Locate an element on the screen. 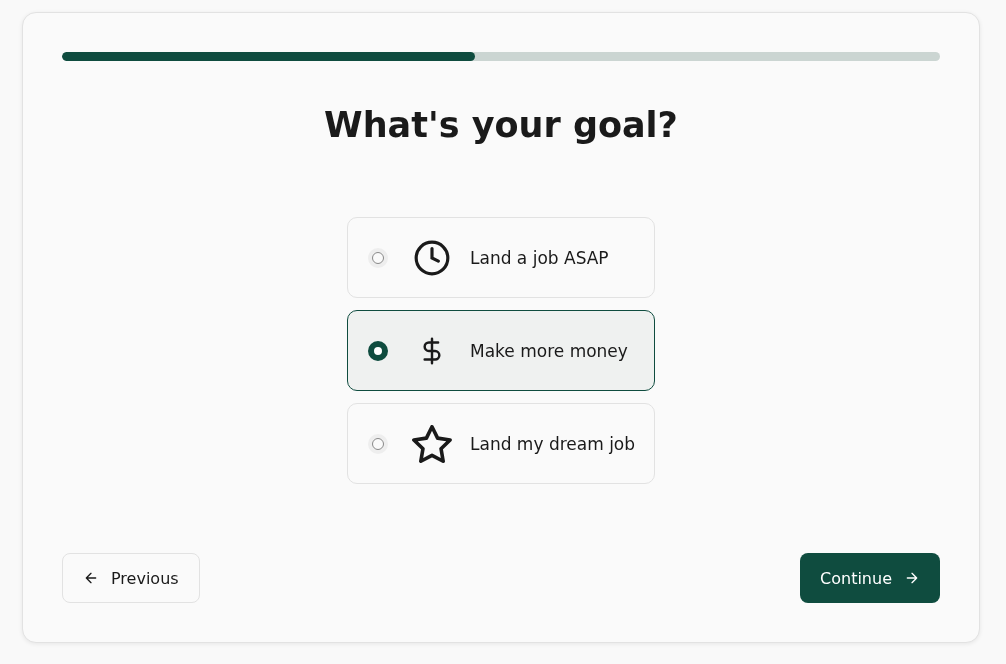  continue-button: Continue is located at coordinates (870, 578).